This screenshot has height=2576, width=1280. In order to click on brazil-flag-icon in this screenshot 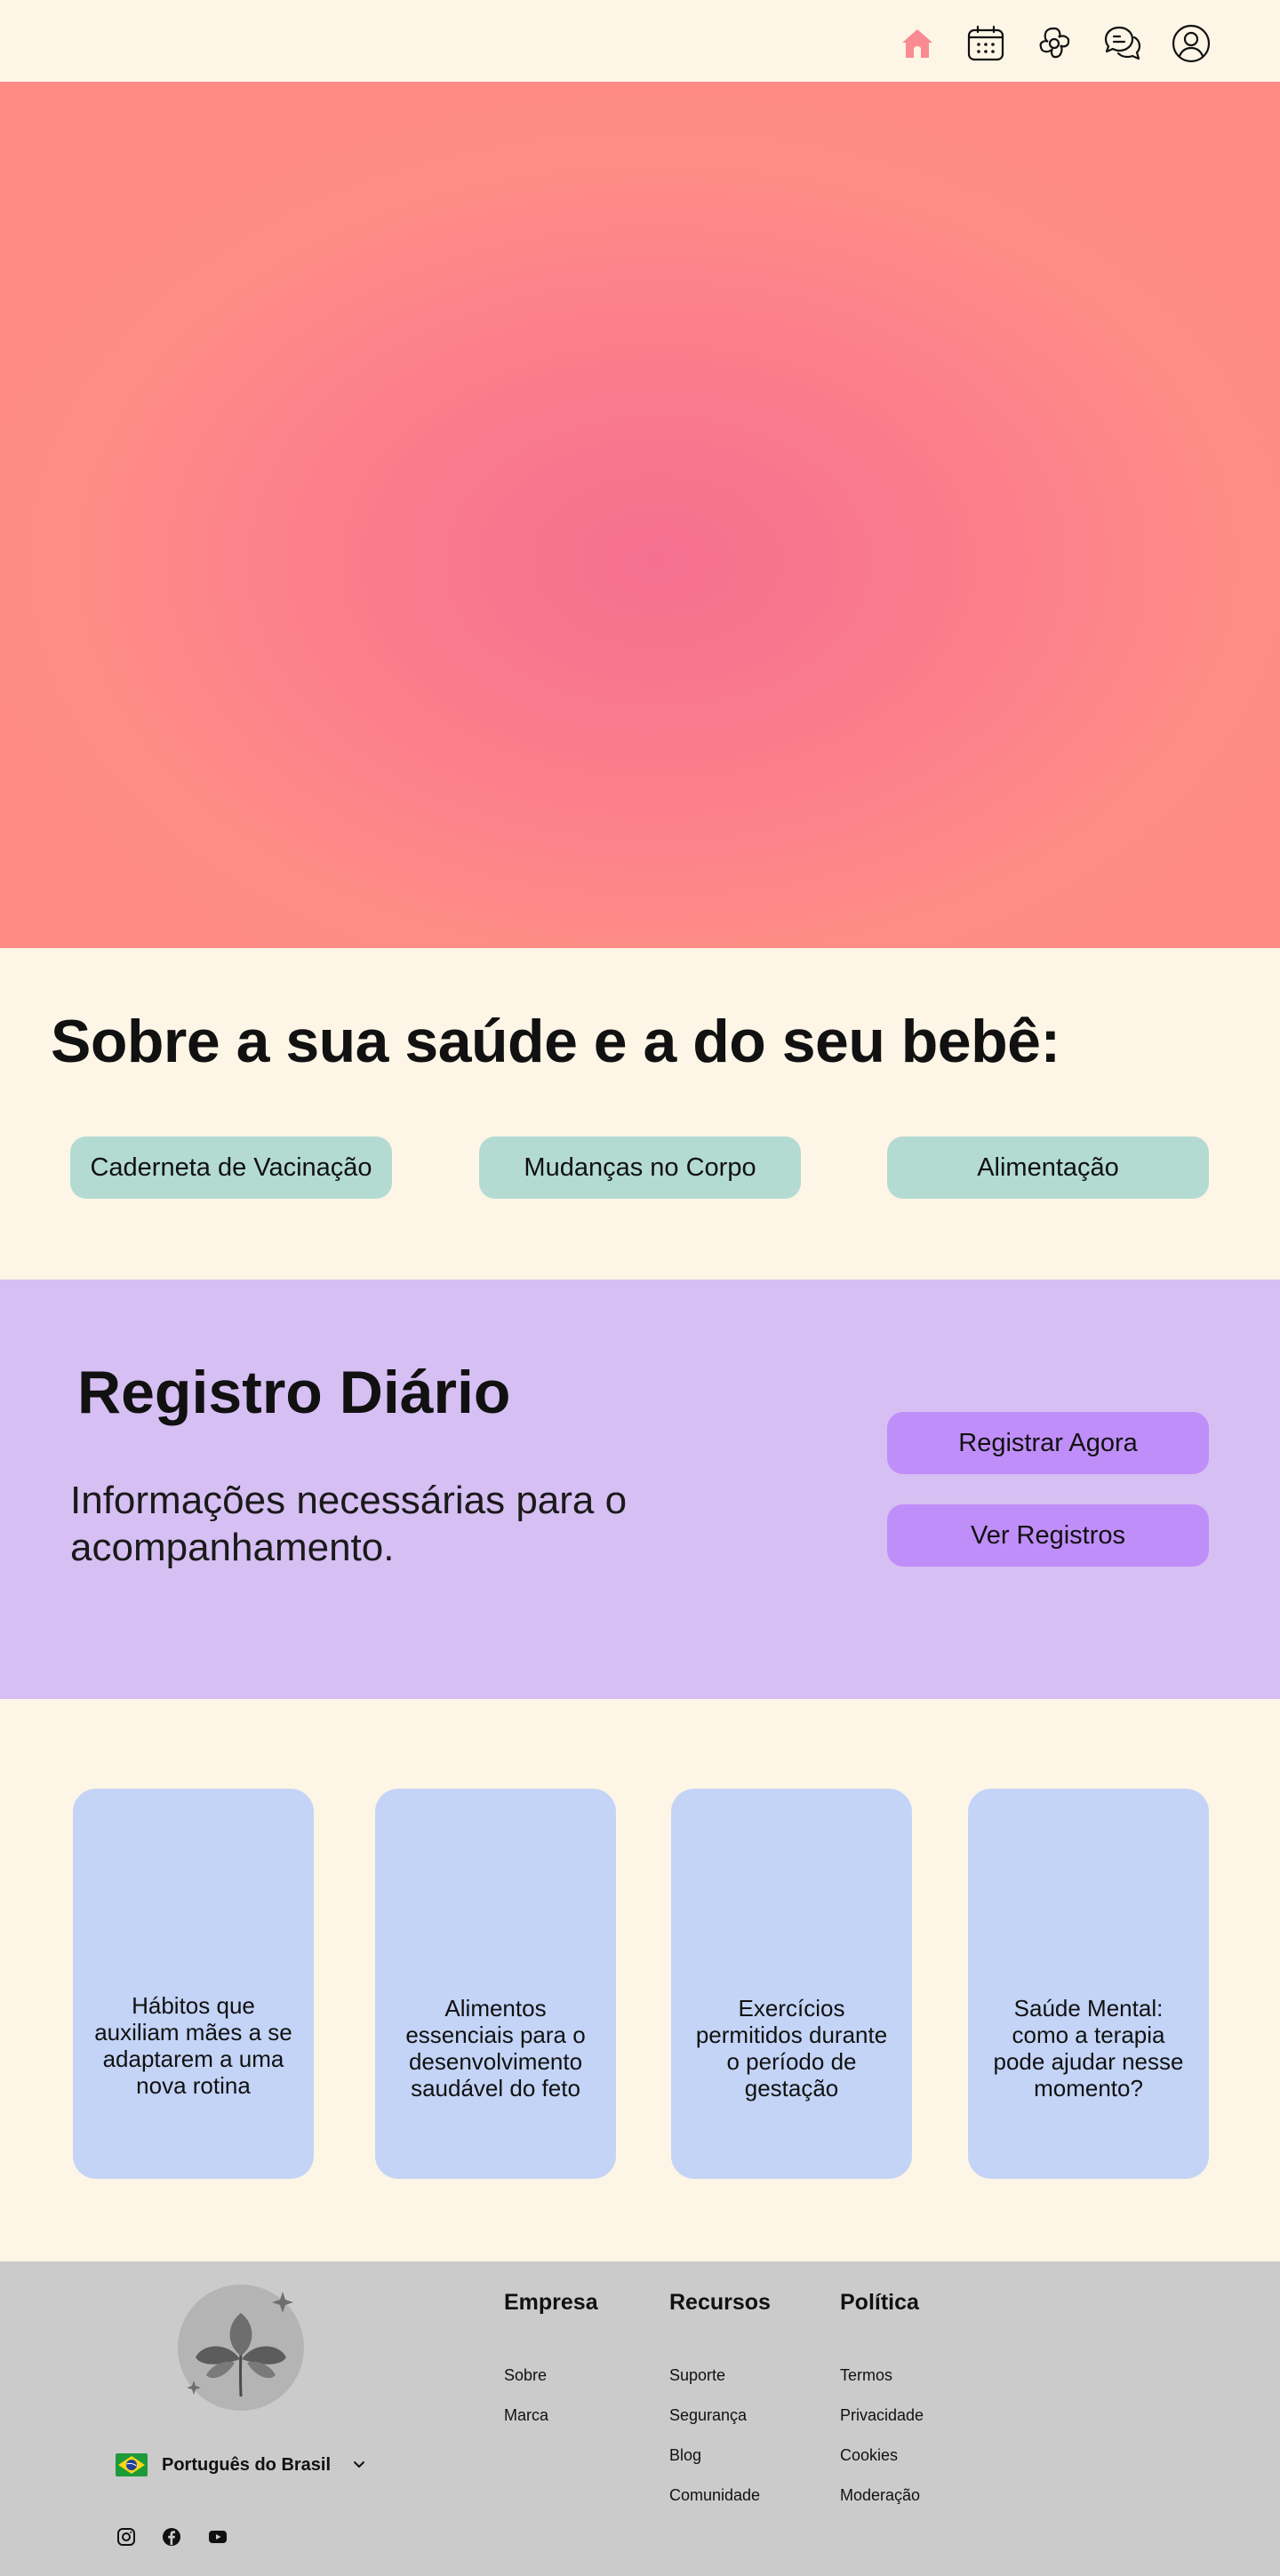, I will do `click(132, 2464)`.